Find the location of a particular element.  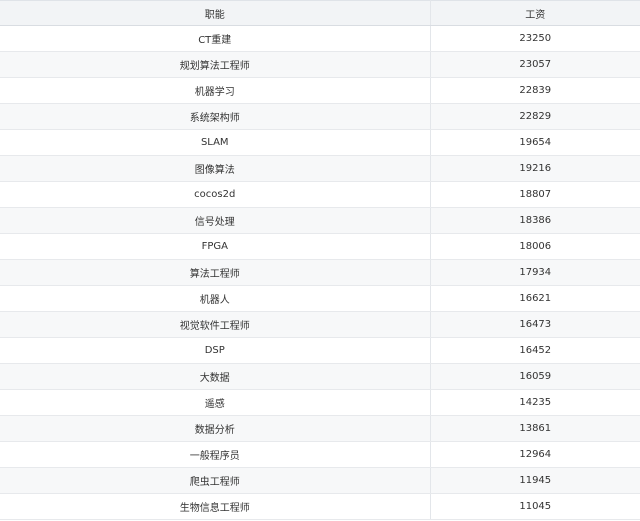

table-row: CT重建 23250 is located at coordinates (320, 38).